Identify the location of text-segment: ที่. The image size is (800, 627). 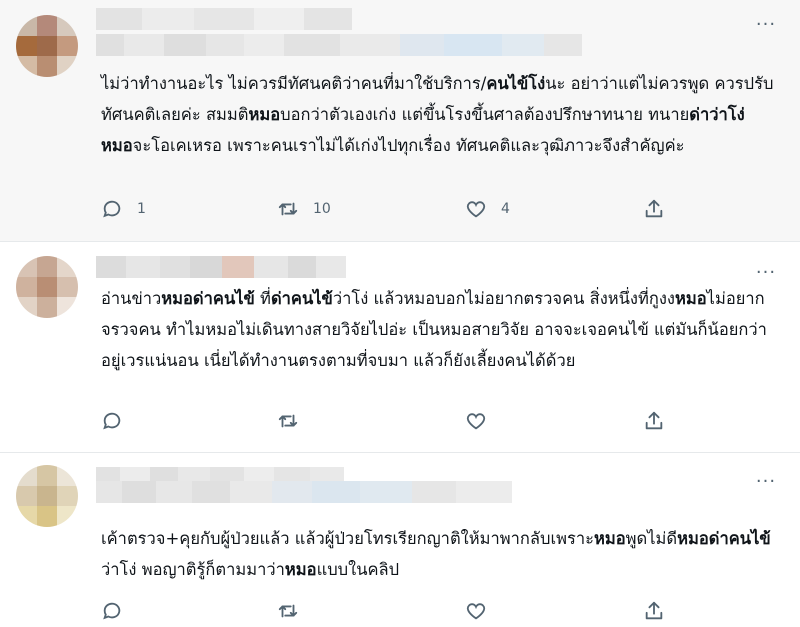
(262, 298).